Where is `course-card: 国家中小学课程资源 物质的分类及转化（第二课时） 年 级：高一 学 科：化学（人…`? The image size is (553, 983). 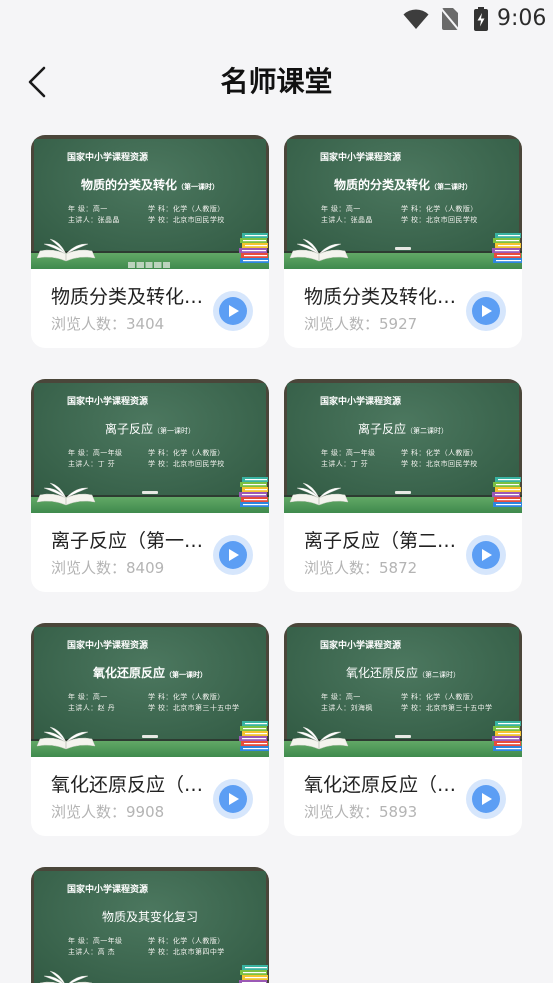
course-card: 国家中小学课程资源 物质的分类及转化（第二课时） 年 级：高一 学 科：化学（人… is located at coordinates (403, 241).